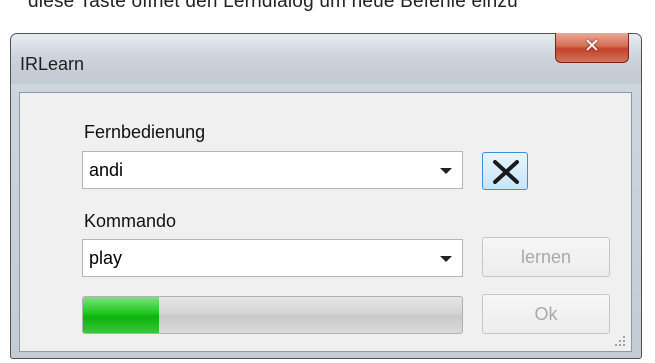  Describe the element at coordinates (130, 221) in the screenshot. I see `command-label: Kommando` at that location.